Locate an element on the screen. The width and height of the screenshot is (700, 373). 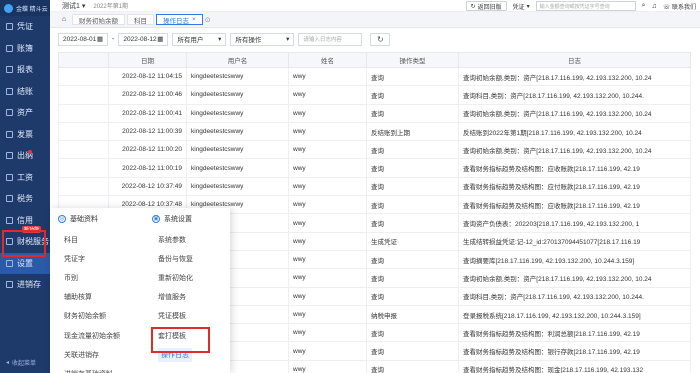
sidebar-item-label: 税务 is located at coordinates (25, 199).